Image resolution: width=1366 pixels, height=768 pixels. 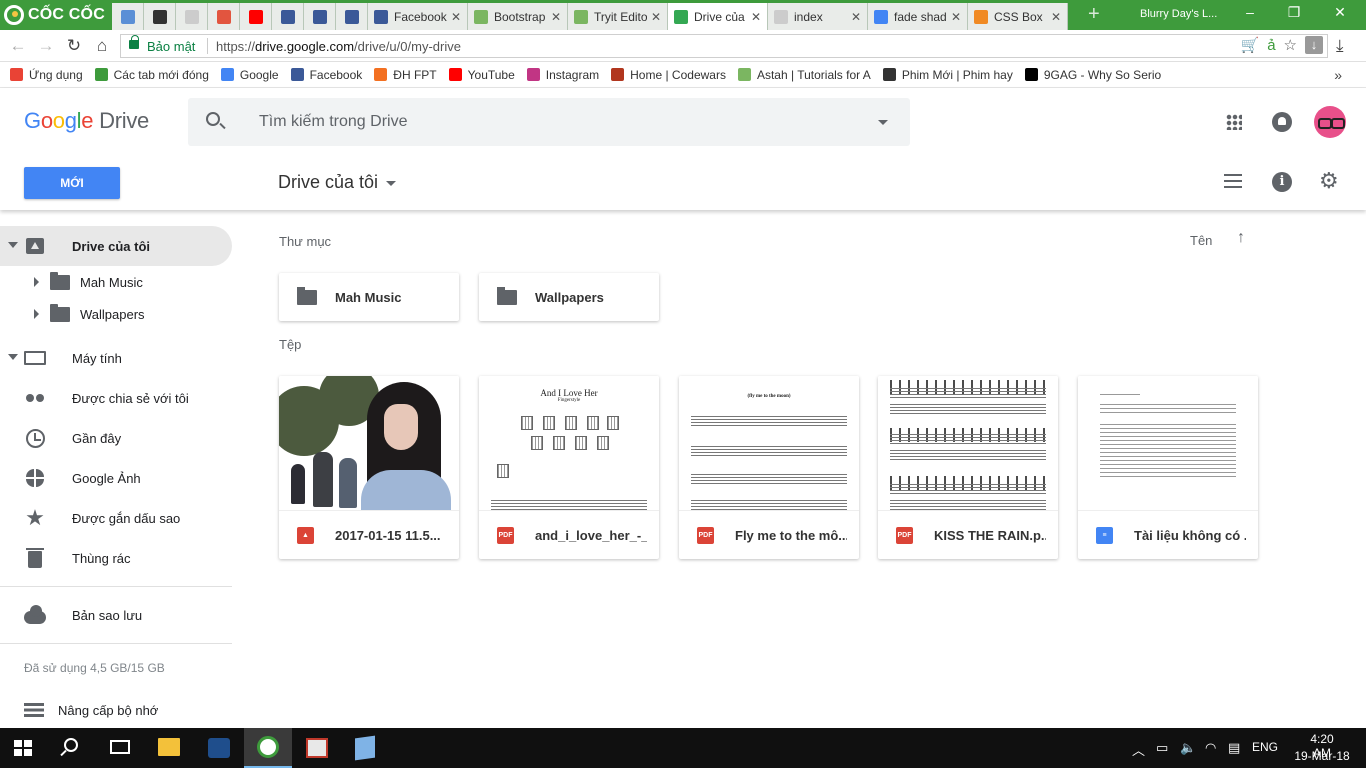 What do you see at coordinates (116, 558) in the screenshot?
I see `sidebar-item-trash: Thùng rác` at bounding box center [116, 558].